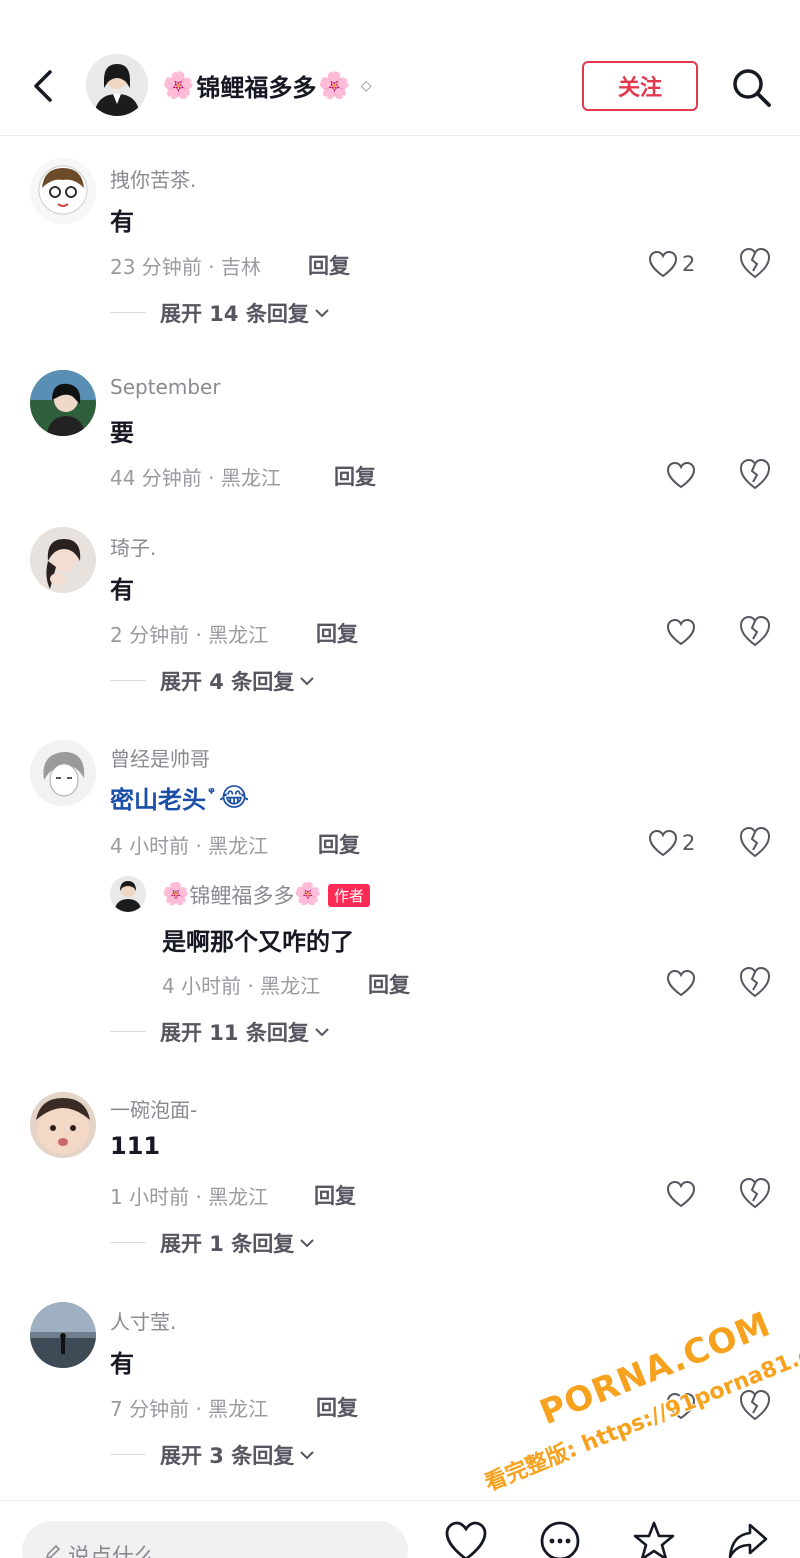  What do you see at coordinates (128, 894) in the screenshot?
I see `reply-author-avatar` at bounding box center [128, 894].